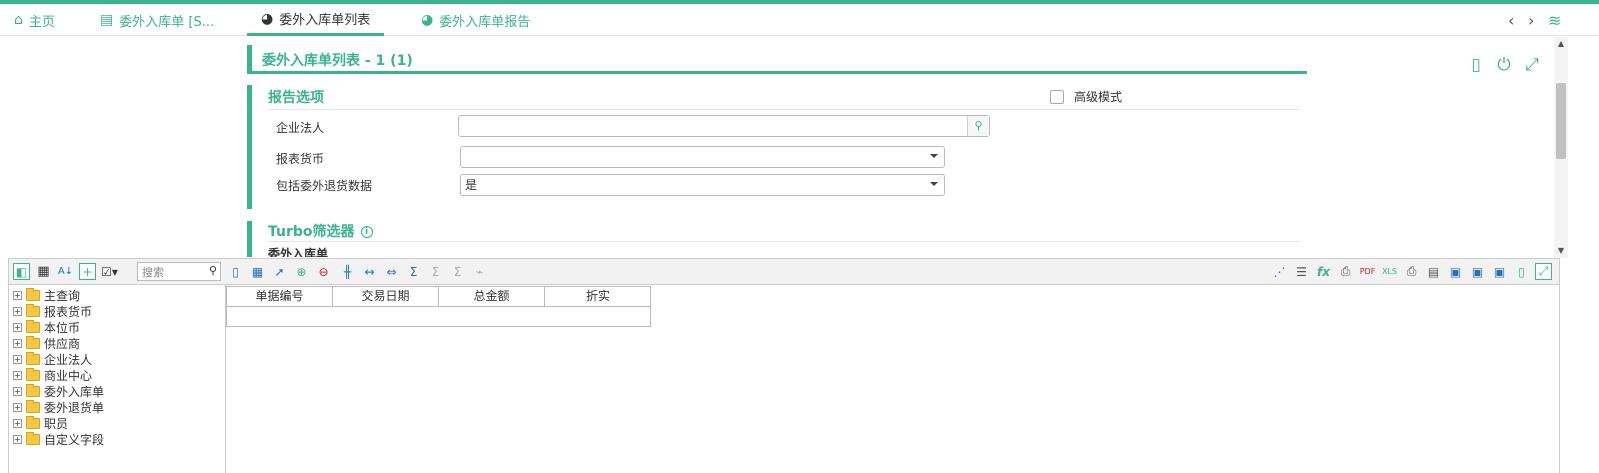  Describe the element at coordinates (62, 343) in the screenshot. I see `tree-item-label: 供应商` at that location.